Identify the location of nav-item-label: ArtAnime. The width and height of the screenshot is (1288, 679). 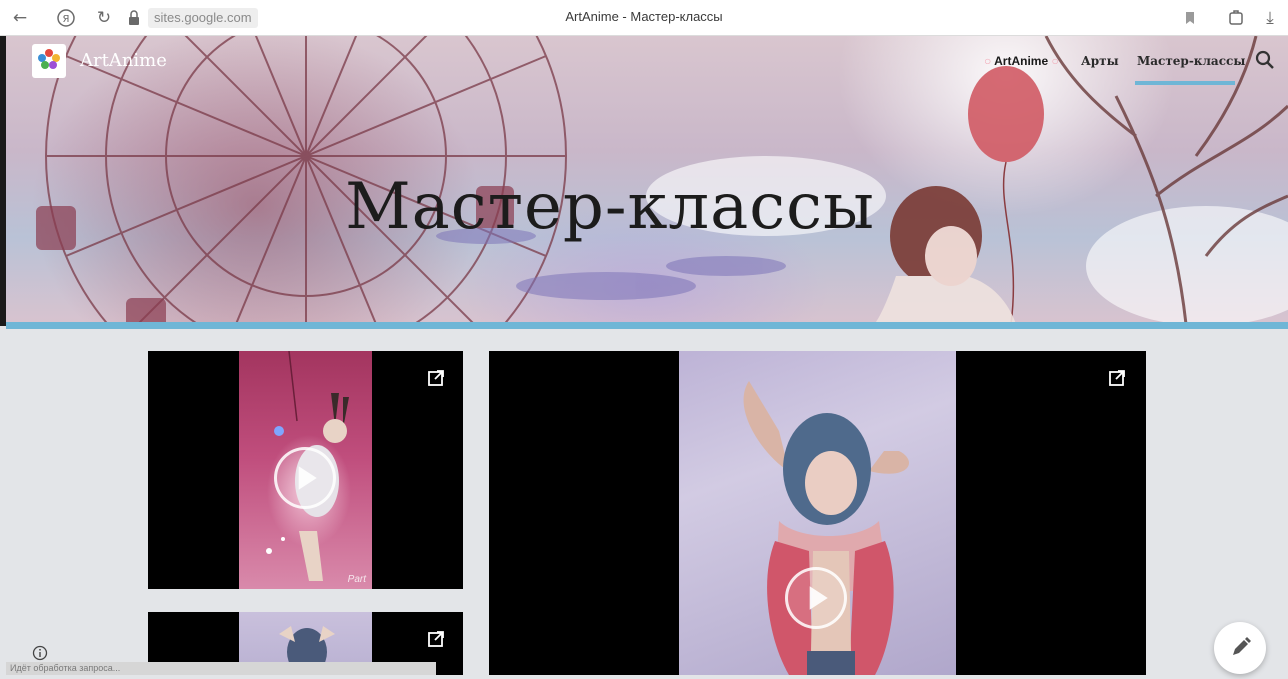
(1021, 61).